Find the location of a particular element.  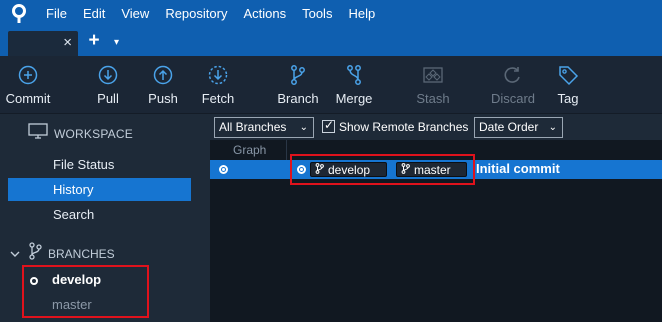

fetch-button: Fetch is located at coordinates (218, 85).